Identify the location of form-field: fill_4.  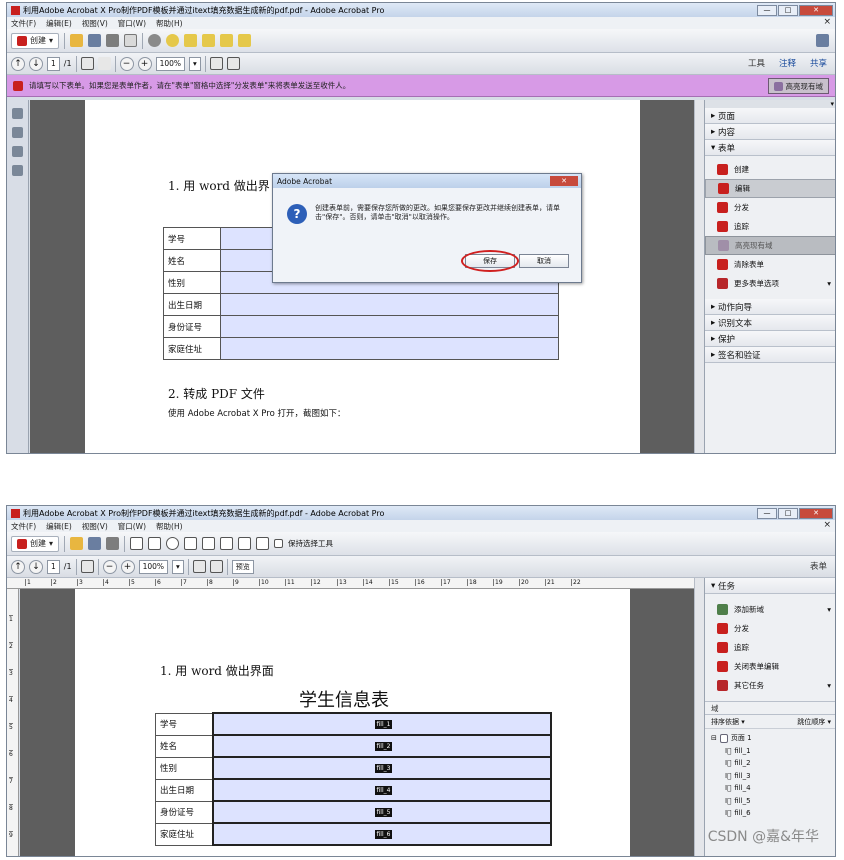
(381, 790).